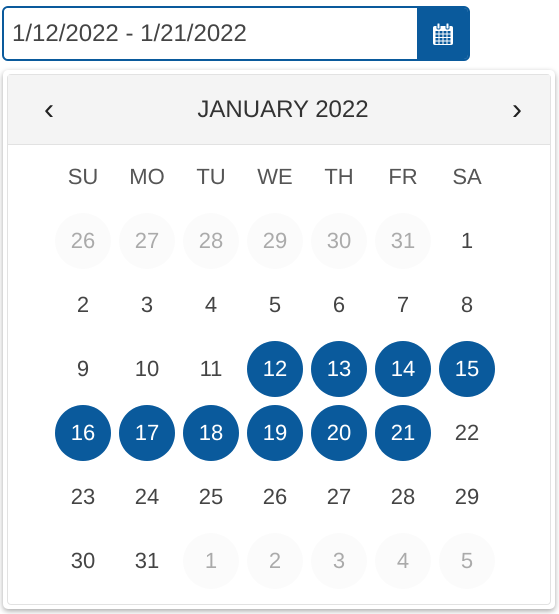  What do you see at coordinates (83, 433) in the screenshot?
I see `selected-day: 16` at bounding box center [83, 433].